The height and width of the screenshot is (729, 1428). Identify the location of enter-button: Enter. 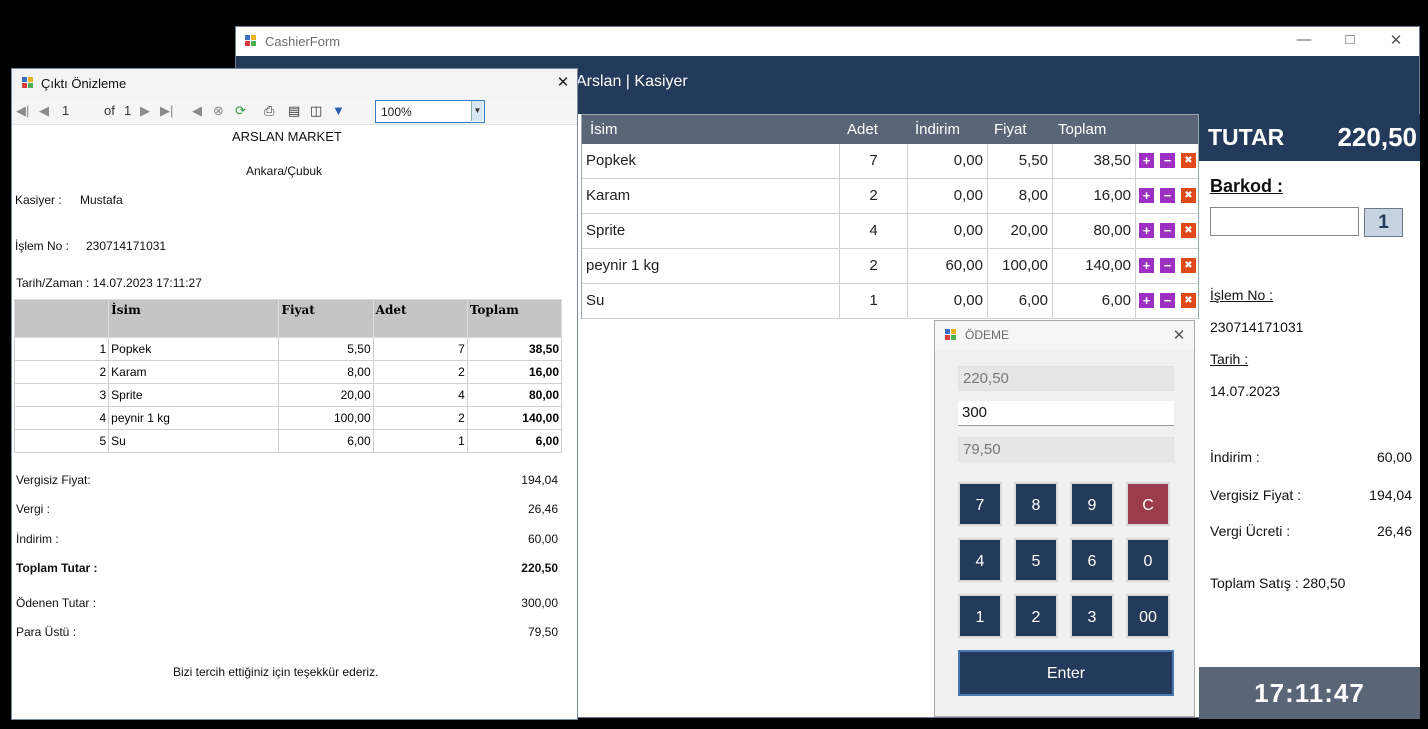
(1066, 673).